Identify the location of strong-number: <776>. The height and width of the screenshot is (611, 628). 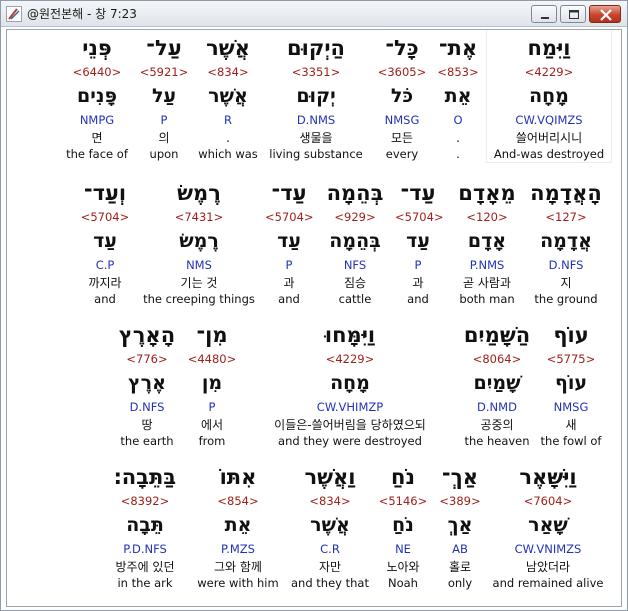
(147, 359).